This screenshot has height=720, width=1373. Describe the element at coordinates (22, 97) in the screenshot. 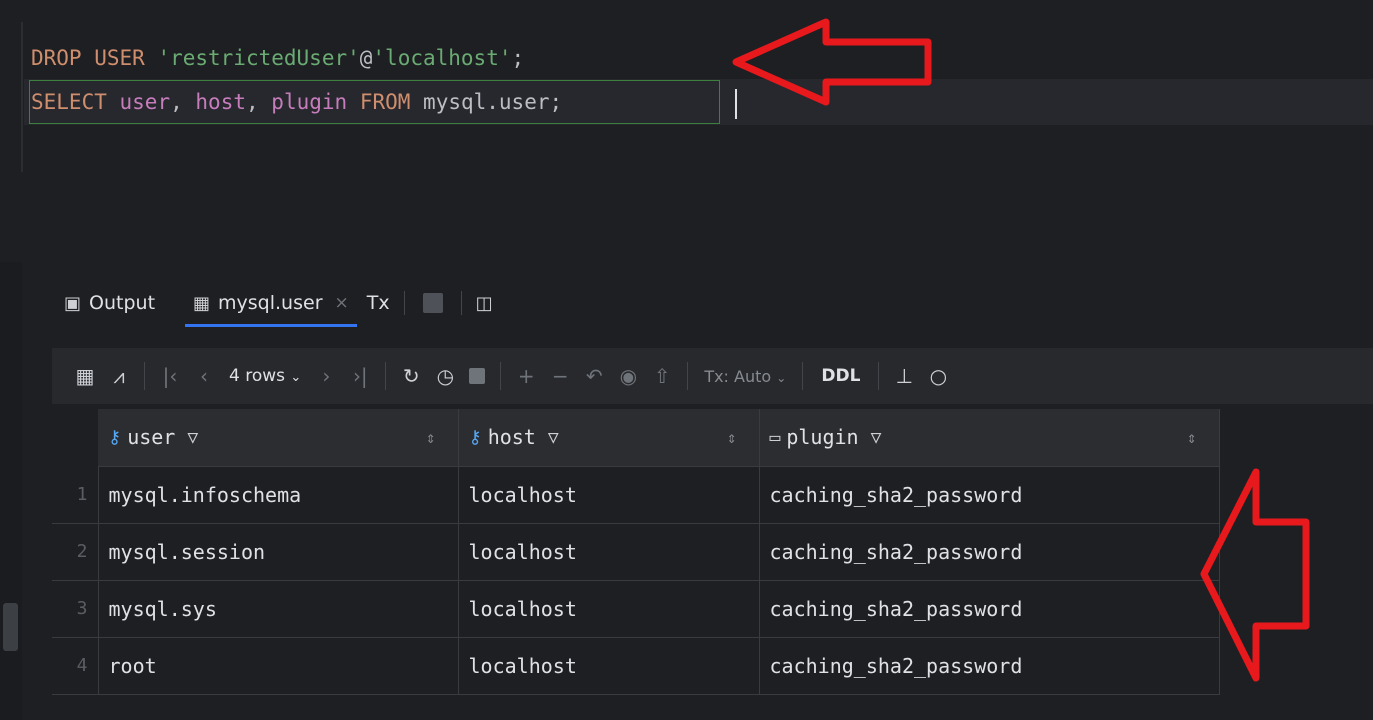

I see `editor-gutter` at that location.